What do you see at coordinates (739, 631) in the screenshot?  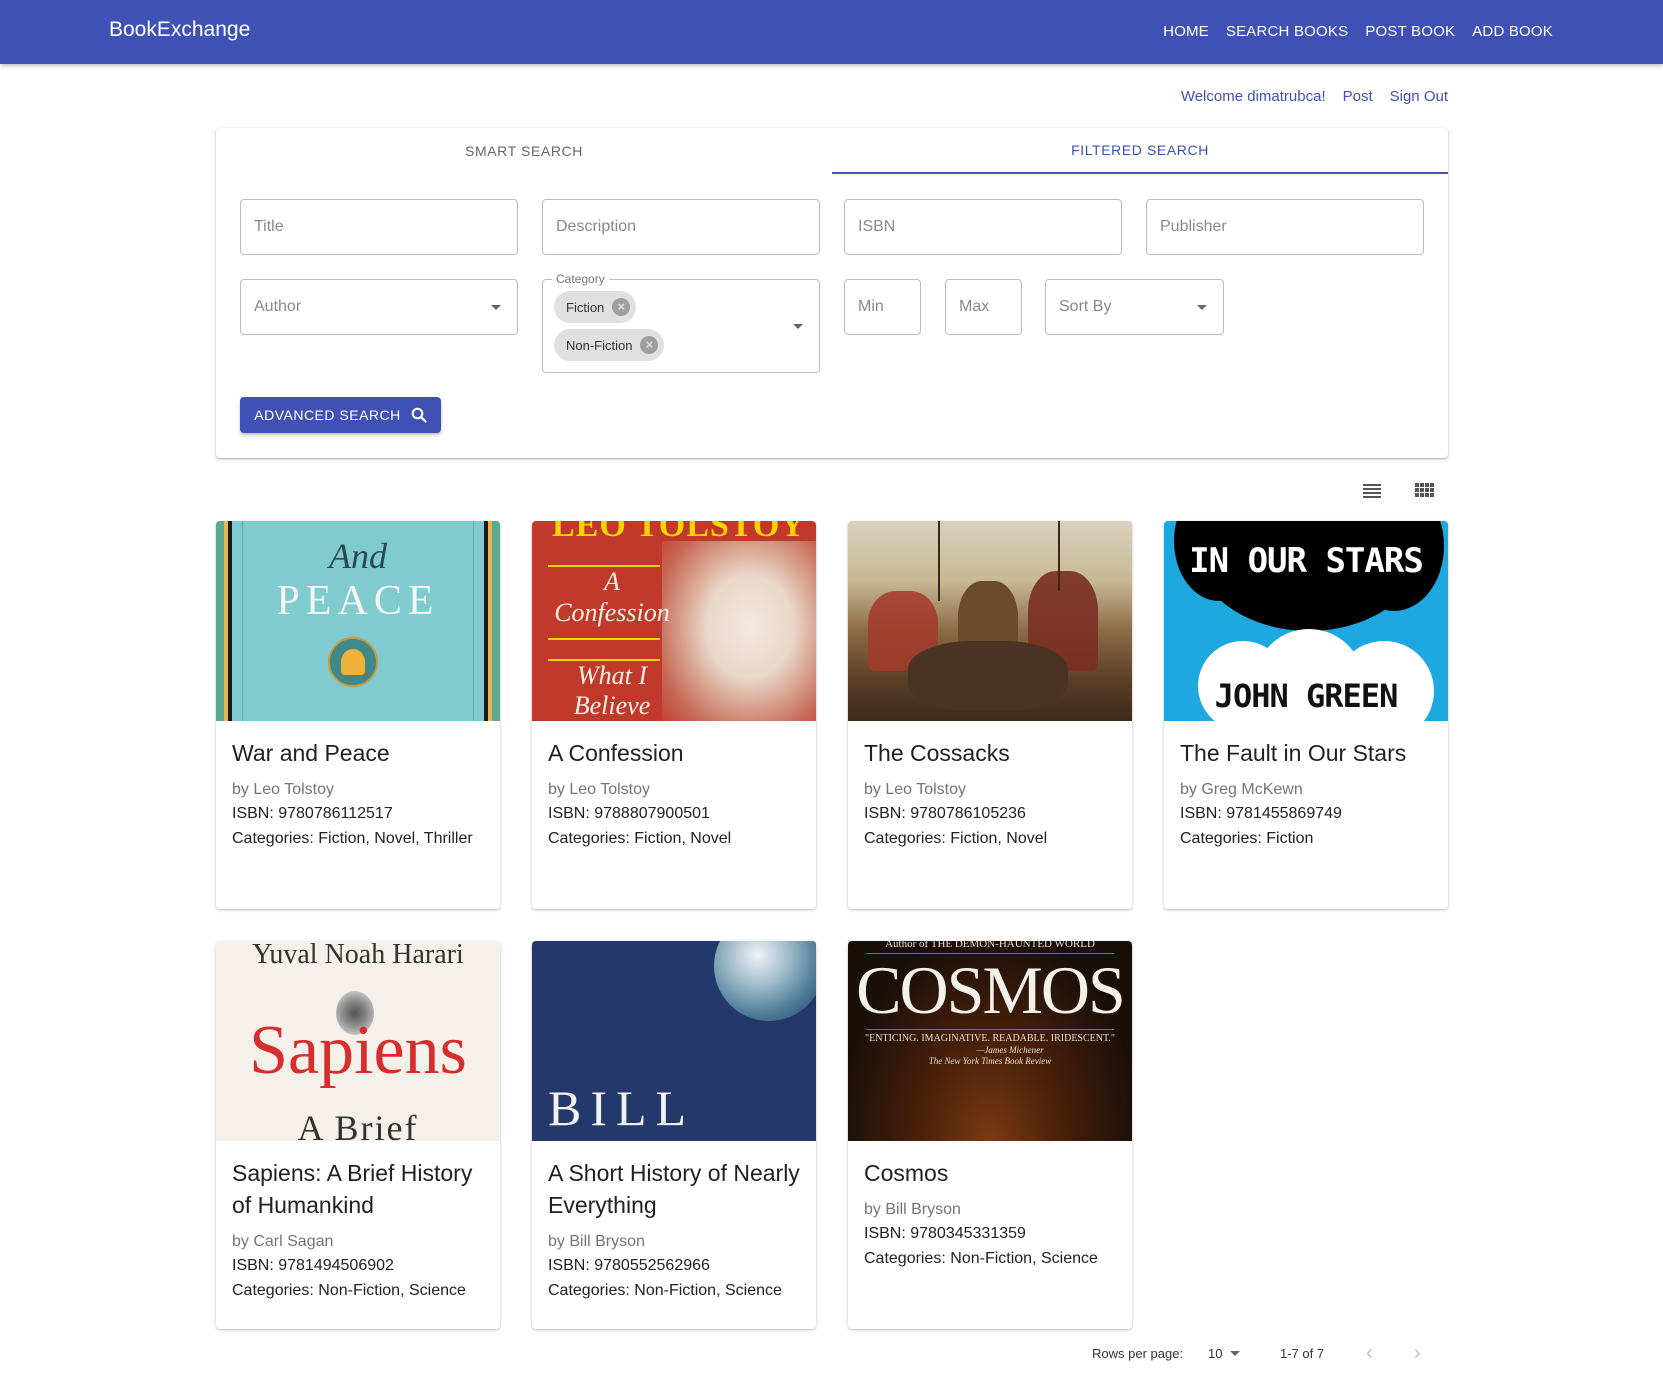 I see `cover-portrait` at bounding box center [739, 631].